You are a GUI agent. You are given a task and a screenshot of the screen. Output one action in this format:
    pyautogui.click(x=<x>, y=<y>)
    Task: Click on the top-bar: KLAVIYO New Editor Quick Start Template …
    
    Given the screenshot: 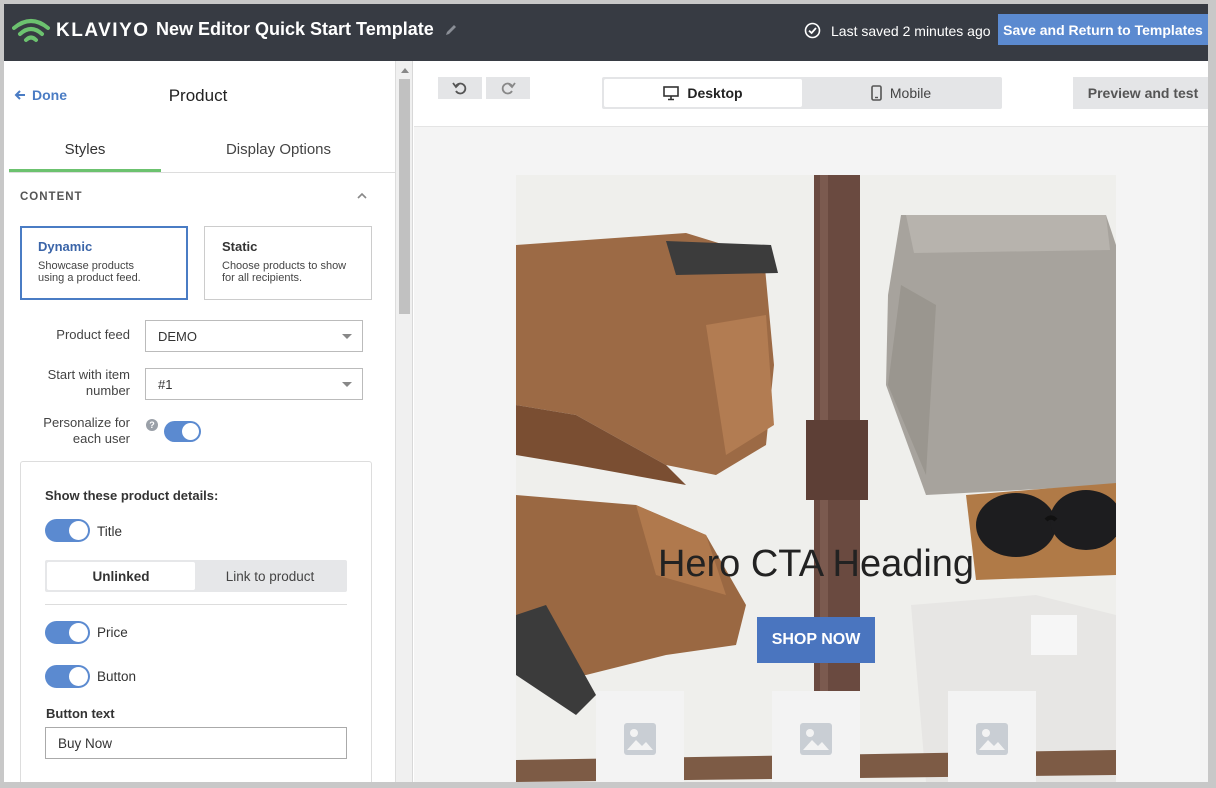 What is the action you would take?
    pyautogui.click(x=606, y=32)
    